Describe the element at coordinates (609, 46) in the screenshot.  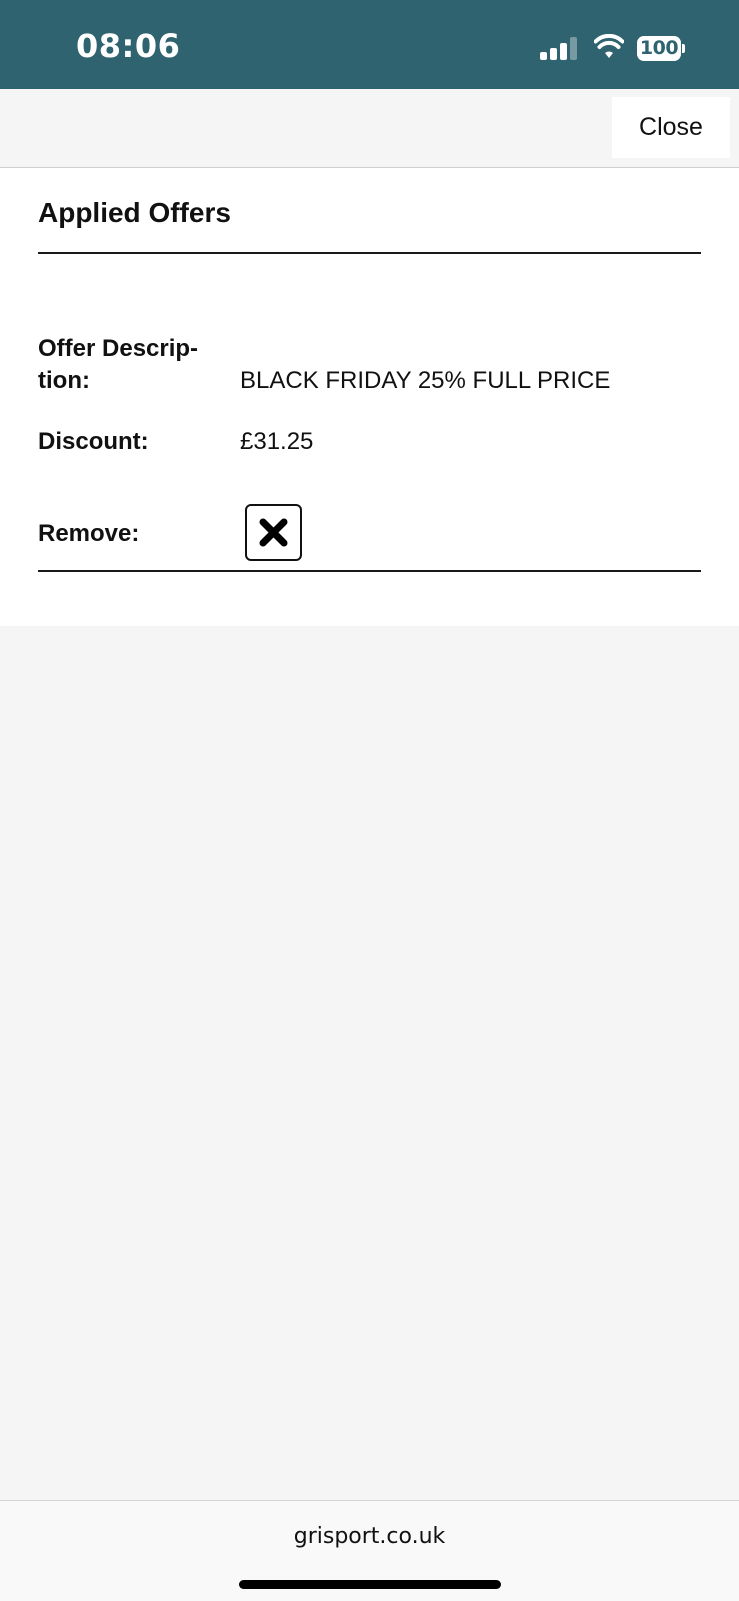
I see `wifi-icon` at that location.